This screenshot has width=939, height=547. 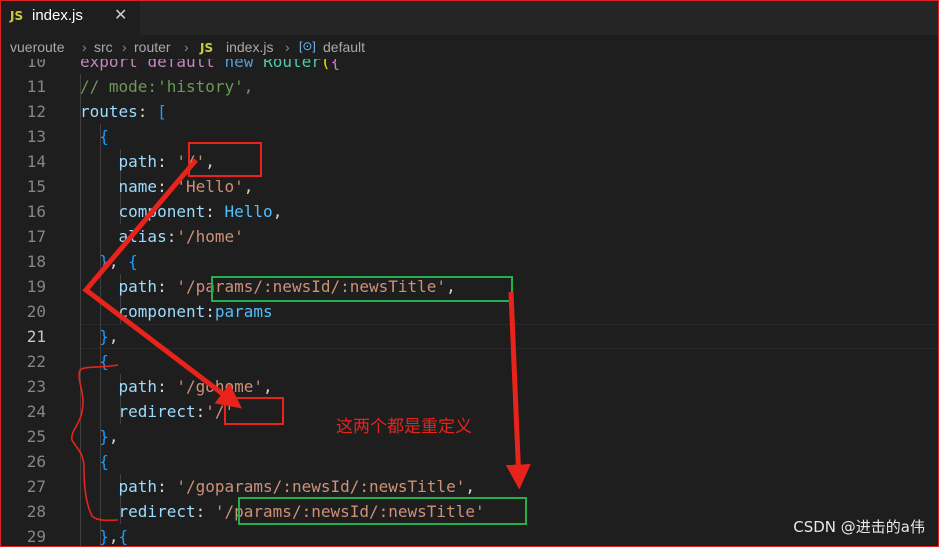 I want to click on line-number: 19, so click(x=36, y=286).